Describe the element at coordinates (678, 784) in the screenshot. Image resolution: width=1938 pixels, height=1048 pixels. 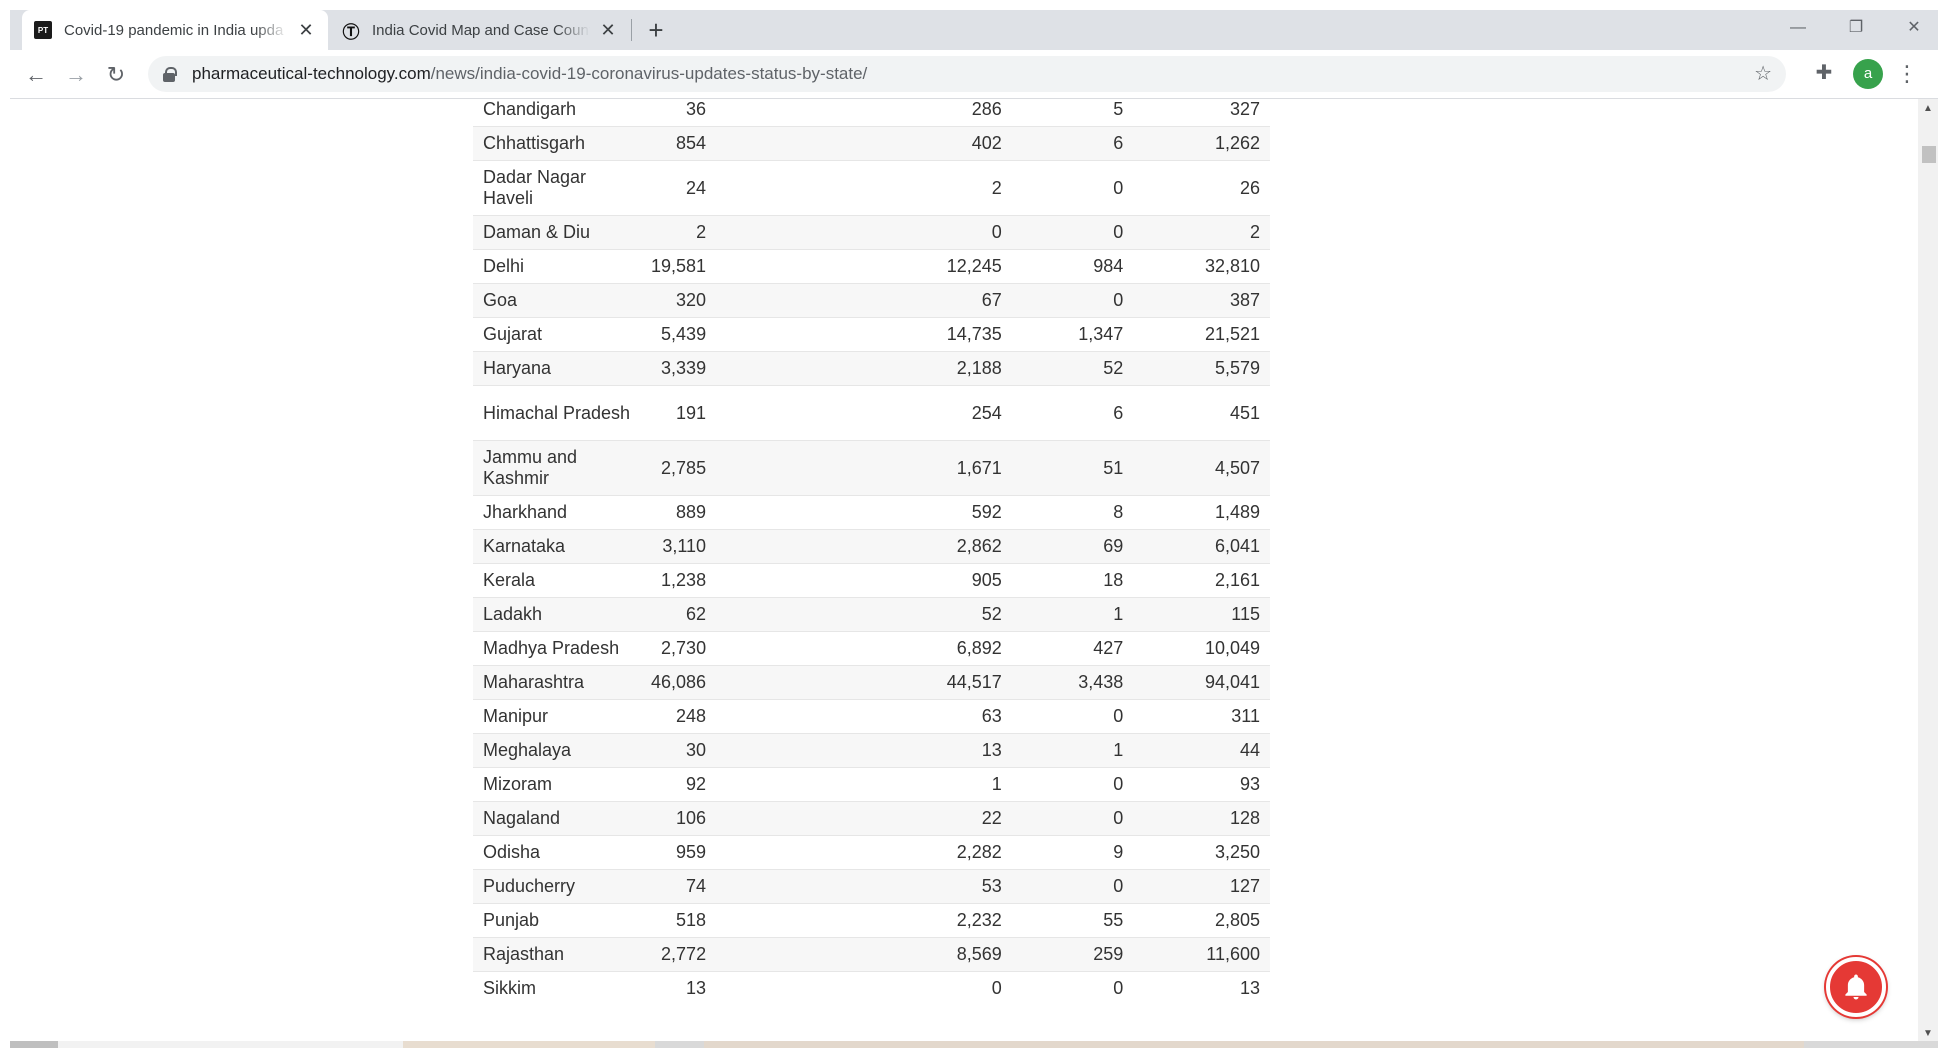
I see `value-cell: 92` at that location.